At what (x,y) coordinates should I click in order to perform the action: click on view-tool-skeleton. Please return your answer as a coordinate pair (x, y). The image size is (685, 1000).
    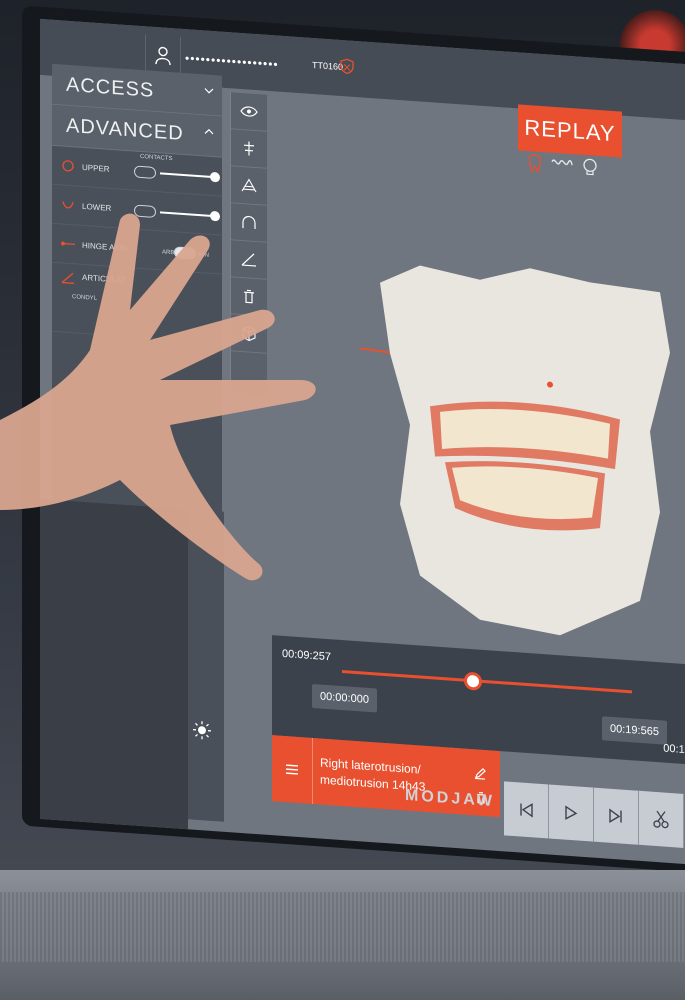
    Looking at the image, I should click on (249, 149).